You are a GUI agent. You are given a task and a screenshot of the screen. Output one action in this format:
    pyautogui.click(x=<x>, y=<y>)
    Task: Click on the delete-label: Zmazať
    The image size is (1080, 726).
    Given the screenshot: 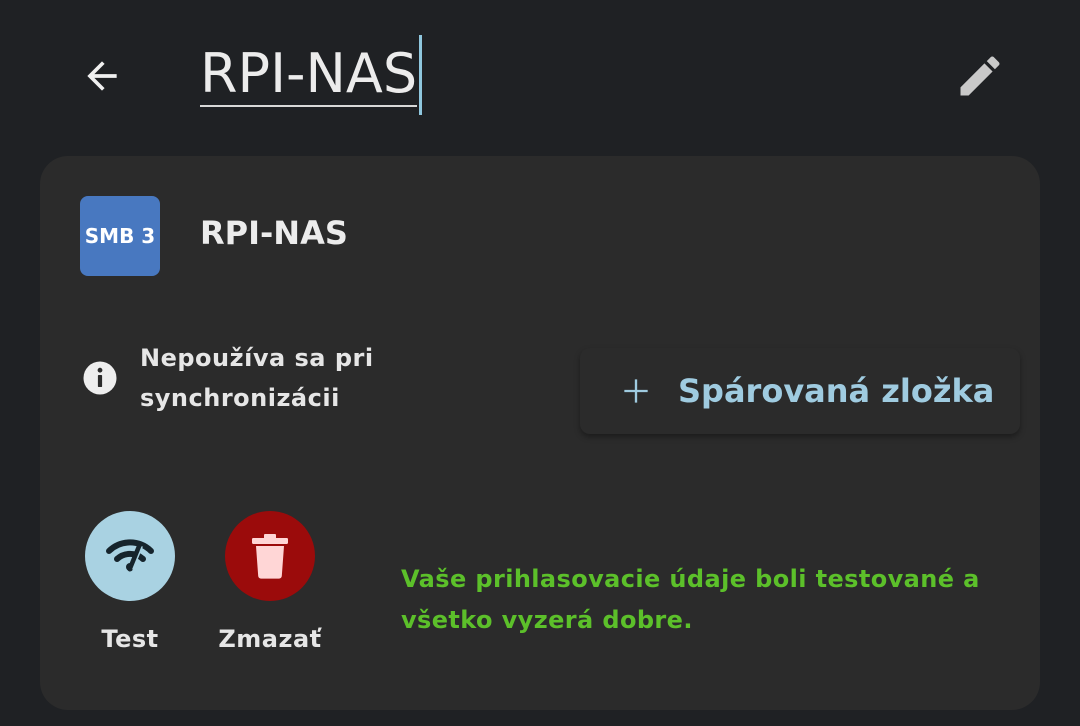 What is the action you would take?
    pyautogui.click(x=270, y=639)
    